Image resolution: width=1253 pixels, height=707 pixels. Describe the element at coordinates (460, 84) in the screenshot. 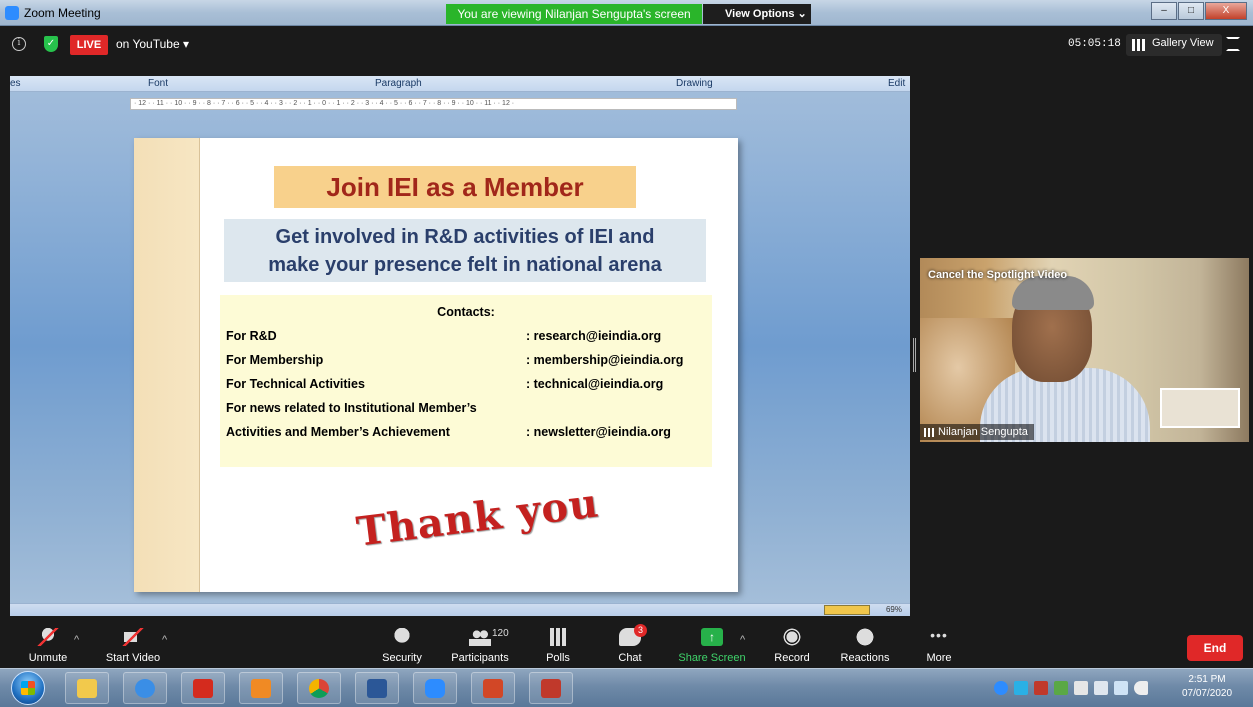

I see `ppt-ribbon: es Font Paragraph Drawing Edit` at that location.